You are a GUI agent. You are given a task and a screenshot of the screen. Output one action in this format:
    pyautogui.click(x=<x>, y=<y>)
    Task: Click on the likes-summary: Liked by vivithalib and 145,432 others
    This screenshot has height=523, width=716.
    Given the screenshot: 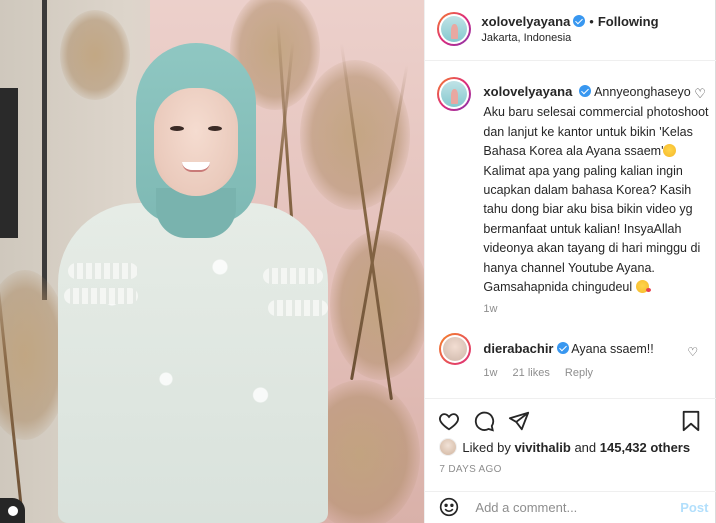 What is the action you would take?
    pyautogui.click(x=564, y=447)
    